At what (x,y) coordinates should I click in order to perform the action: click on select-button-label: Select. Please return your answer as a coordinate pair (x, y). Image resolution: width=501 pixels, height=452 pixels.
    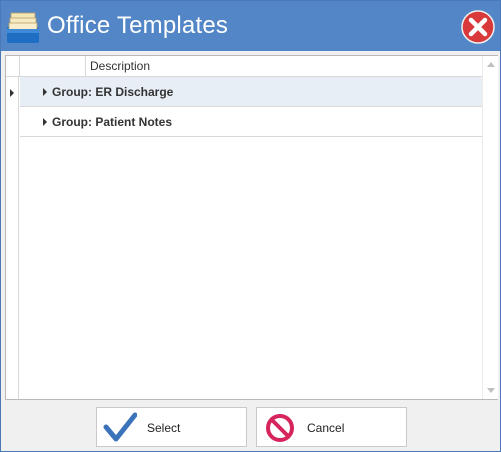
    Looking at the image, I should click on (164, 428).